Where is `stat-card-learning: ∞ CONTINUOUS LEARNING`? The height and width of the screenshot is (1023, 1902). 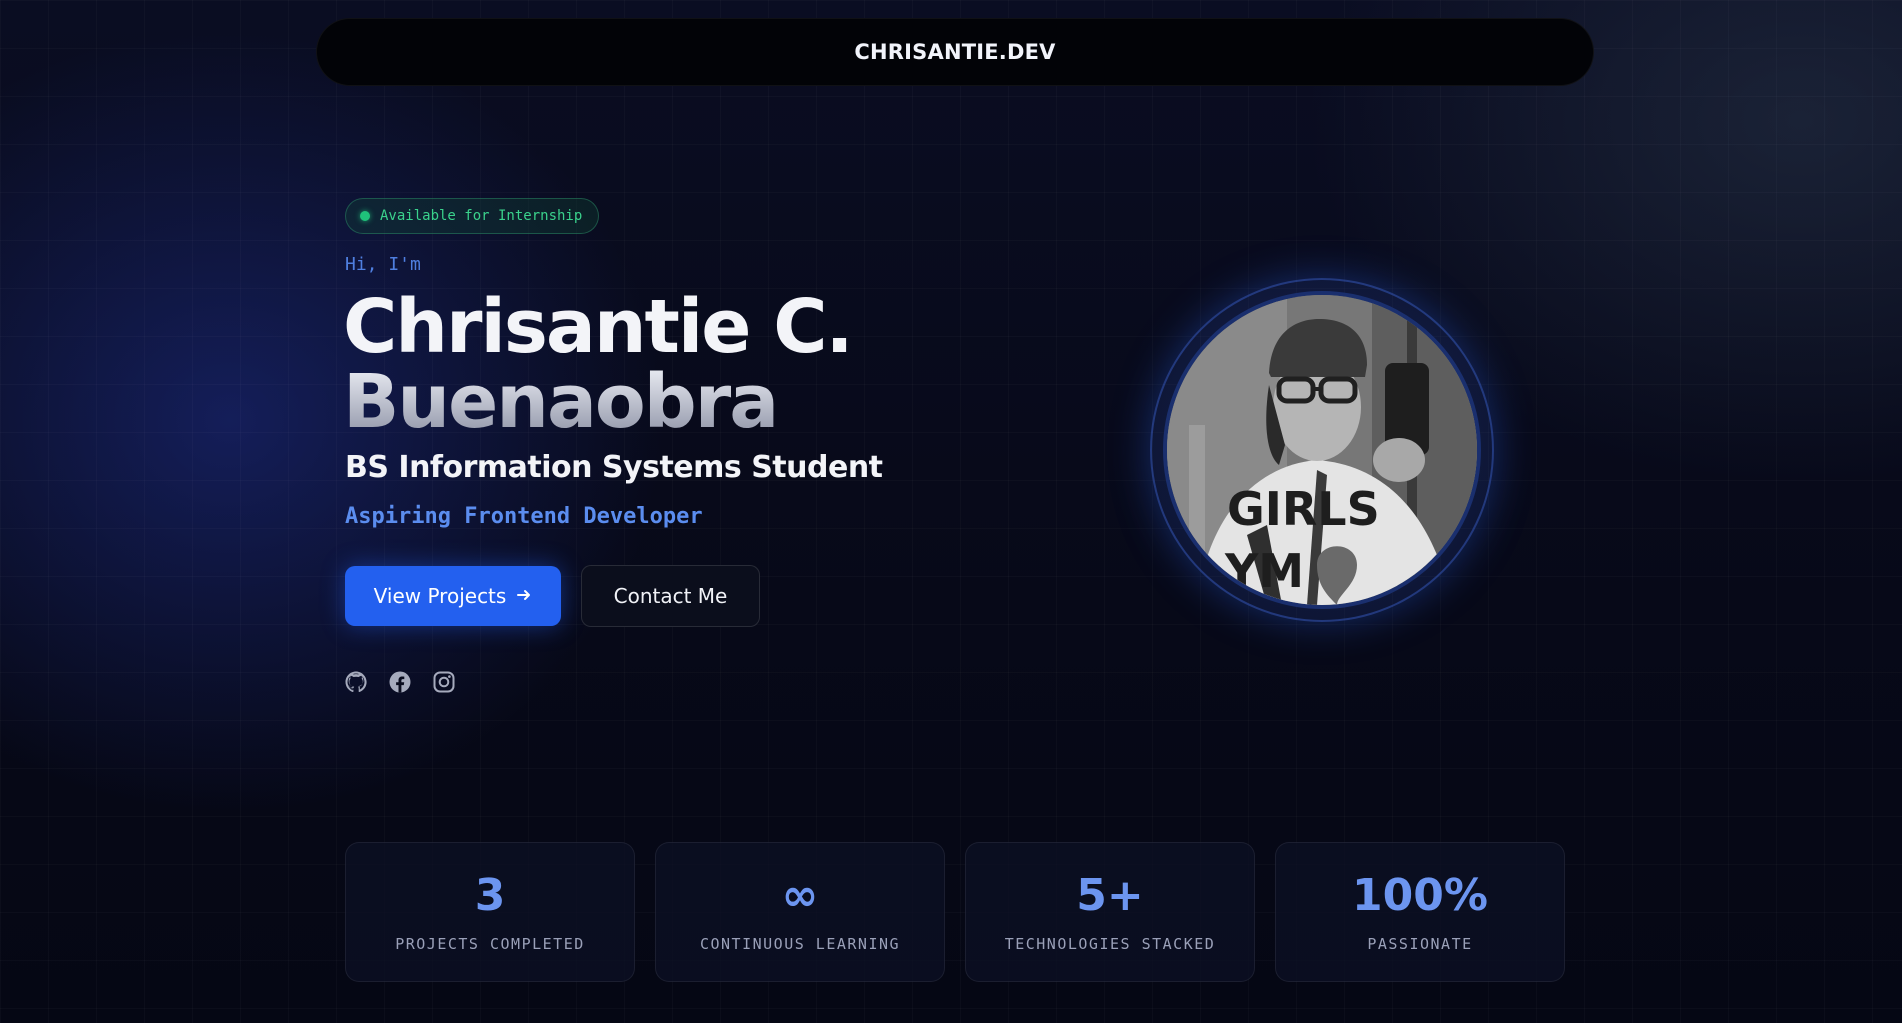
stat-card-learning: ∞ CONTINUOUS LEARNING is located at coordinates (800, 912).